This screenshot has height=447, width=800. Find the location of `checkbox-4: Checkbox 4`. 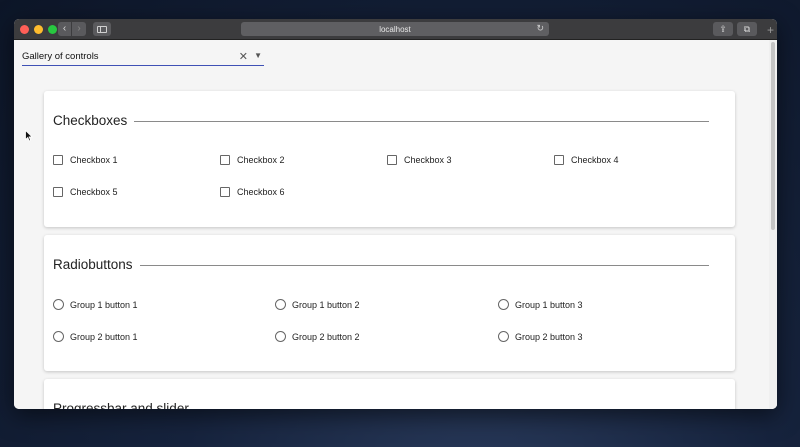

checkbox-4: Checkbox 4 is located at coordinates (586, 160).